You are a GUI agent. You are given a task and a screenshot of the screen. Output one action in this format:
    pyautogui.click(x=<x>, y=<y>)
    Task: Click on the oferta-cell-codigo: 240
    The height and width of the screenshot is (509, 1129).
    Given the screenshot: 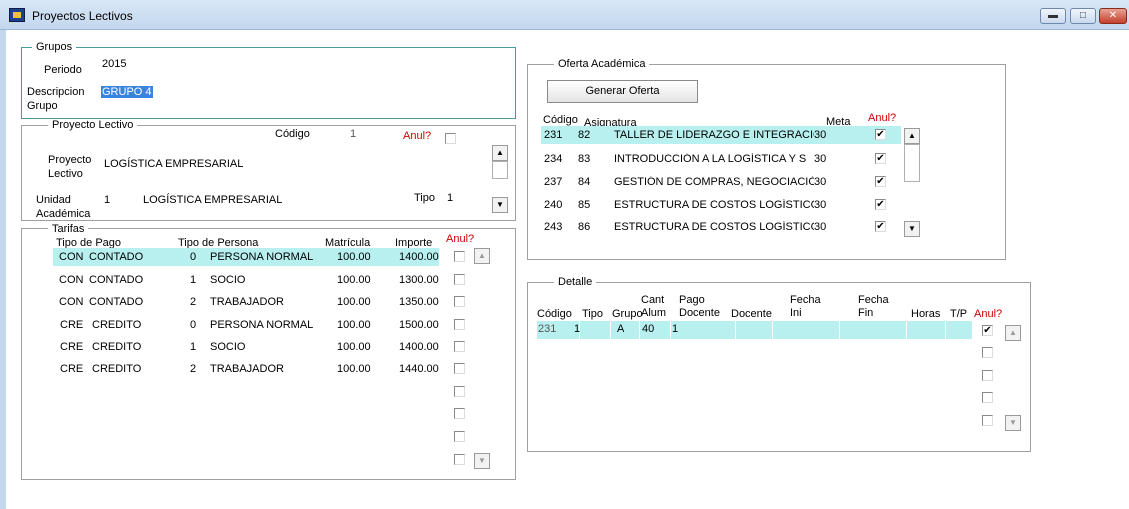 What is the action you would take?
    pyautogui.click(x=553, y=205)
    